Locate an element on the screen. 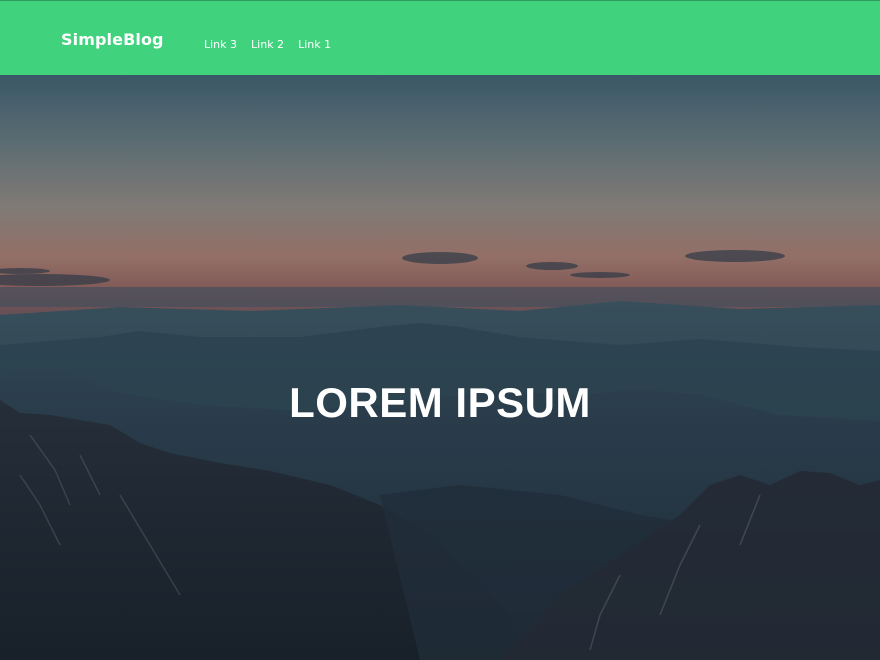  nav-link-2: Link 2 is located at coordinates (267, 44).